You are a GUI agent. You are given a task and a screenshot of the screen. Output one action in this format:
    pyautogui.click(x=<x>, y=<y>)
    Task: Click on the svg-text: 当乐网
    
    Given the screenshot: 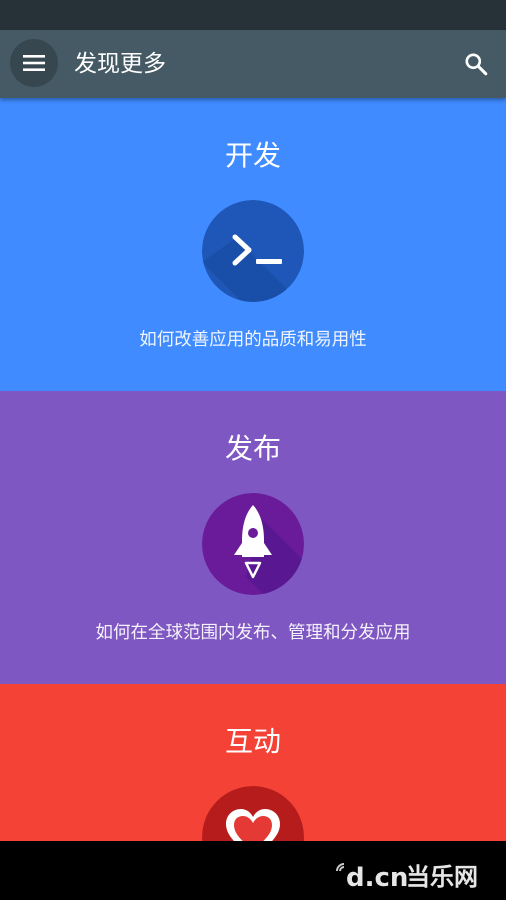 What is the action you would take?
    pyautogui.click(x=442, y=877)
    